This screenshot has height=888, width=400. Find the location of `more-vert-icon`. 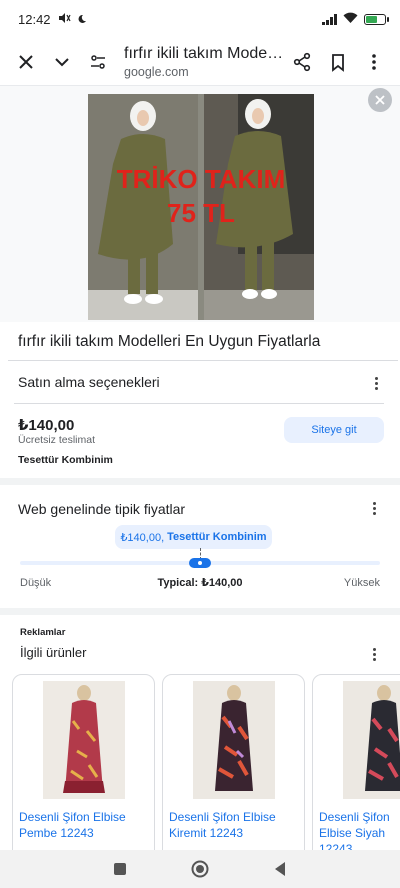

more-vert-icon is located at coordinates (374, 62).